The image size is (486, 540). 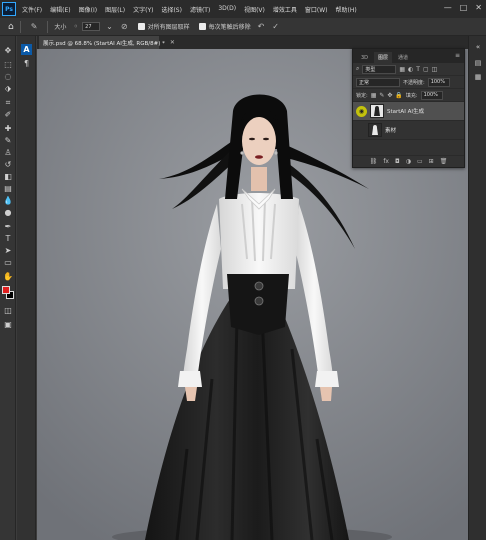 What do you see at coordinates (8, 153) in the screenshot?
I see `stamp-tool-icon: ♙` at bounding box center [8, 153].